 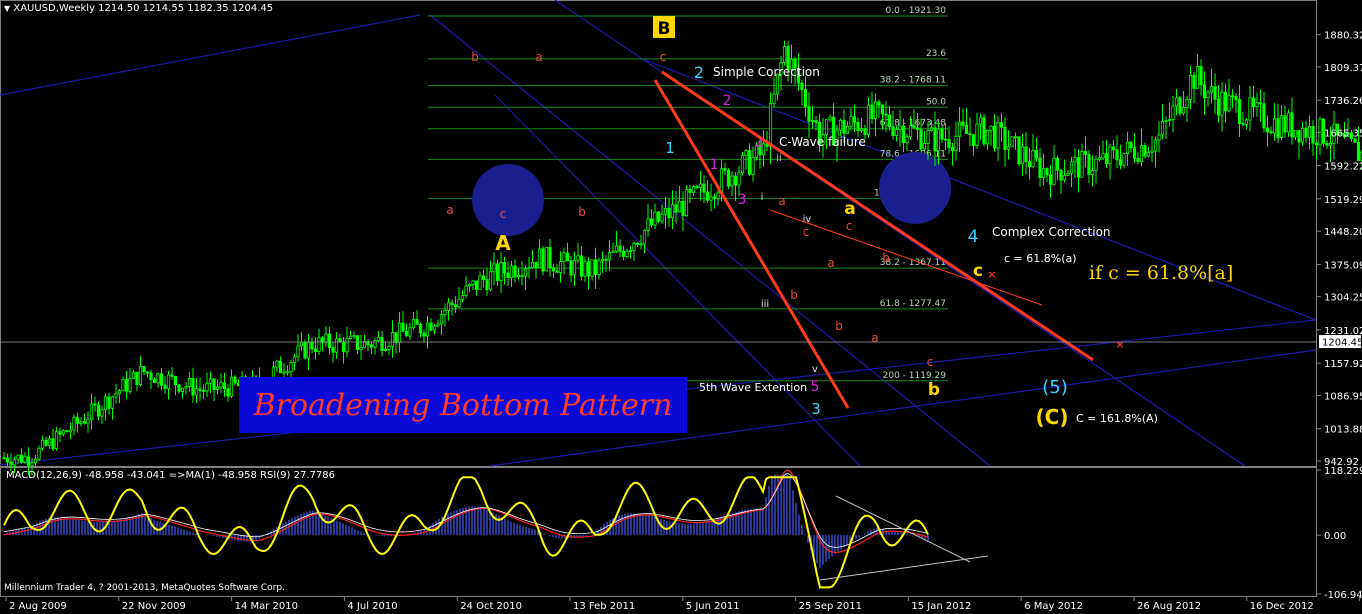 What do you see at coordinates (822, 142) in the screenshot?
I see `annotation-c-wave-failure: C-Wave failure` at bounding box center [822, 142].